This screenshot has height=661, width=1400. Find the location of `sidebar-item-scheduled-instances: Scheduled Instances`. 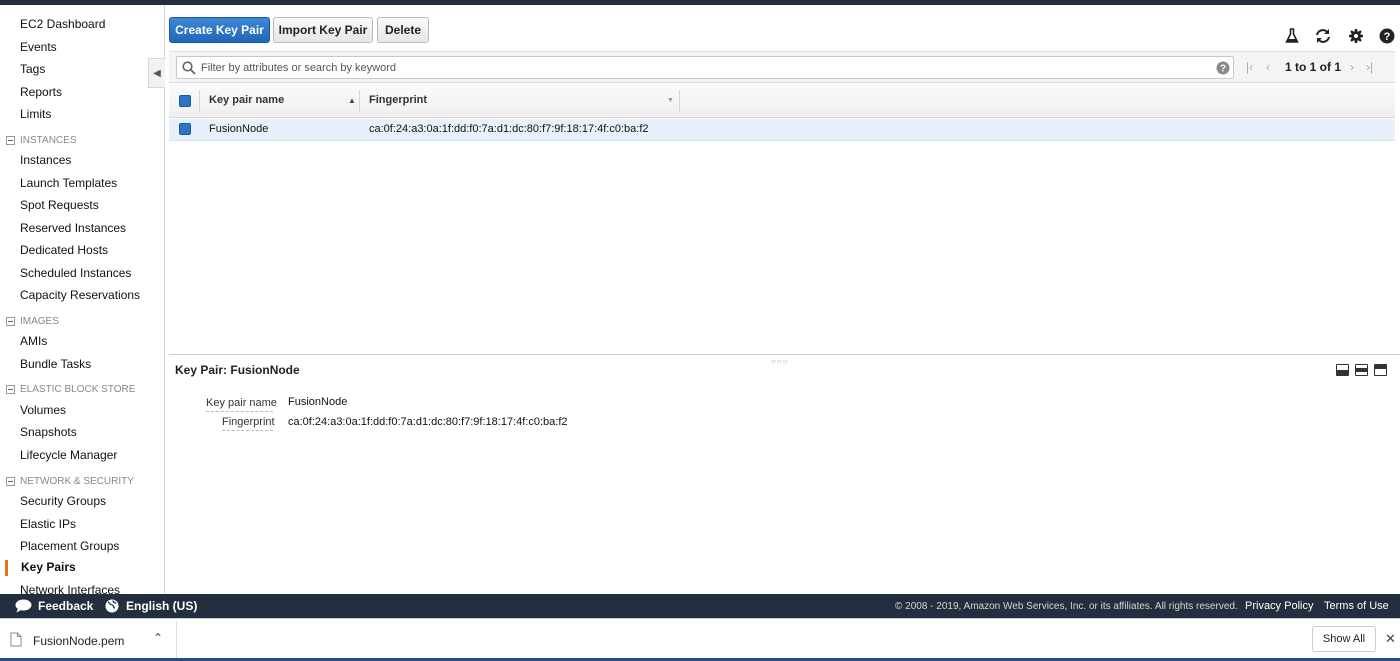

sidebar-item-scheduled-instances: Scheduled Instances is located at coordinates (75, 273).